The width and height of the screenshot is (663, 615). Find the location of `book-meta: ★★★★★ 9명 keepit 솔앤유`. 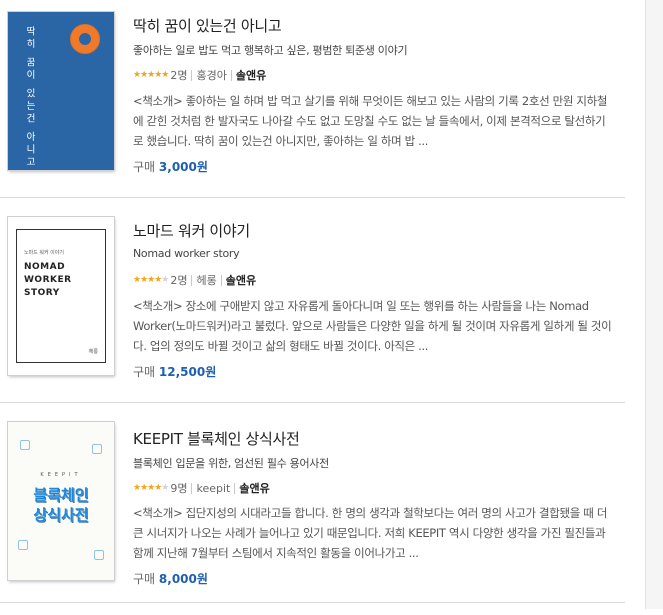

book-meta: ★★★★★ 9명 keepit 솔앤유 is located at coordinates (201, 488).